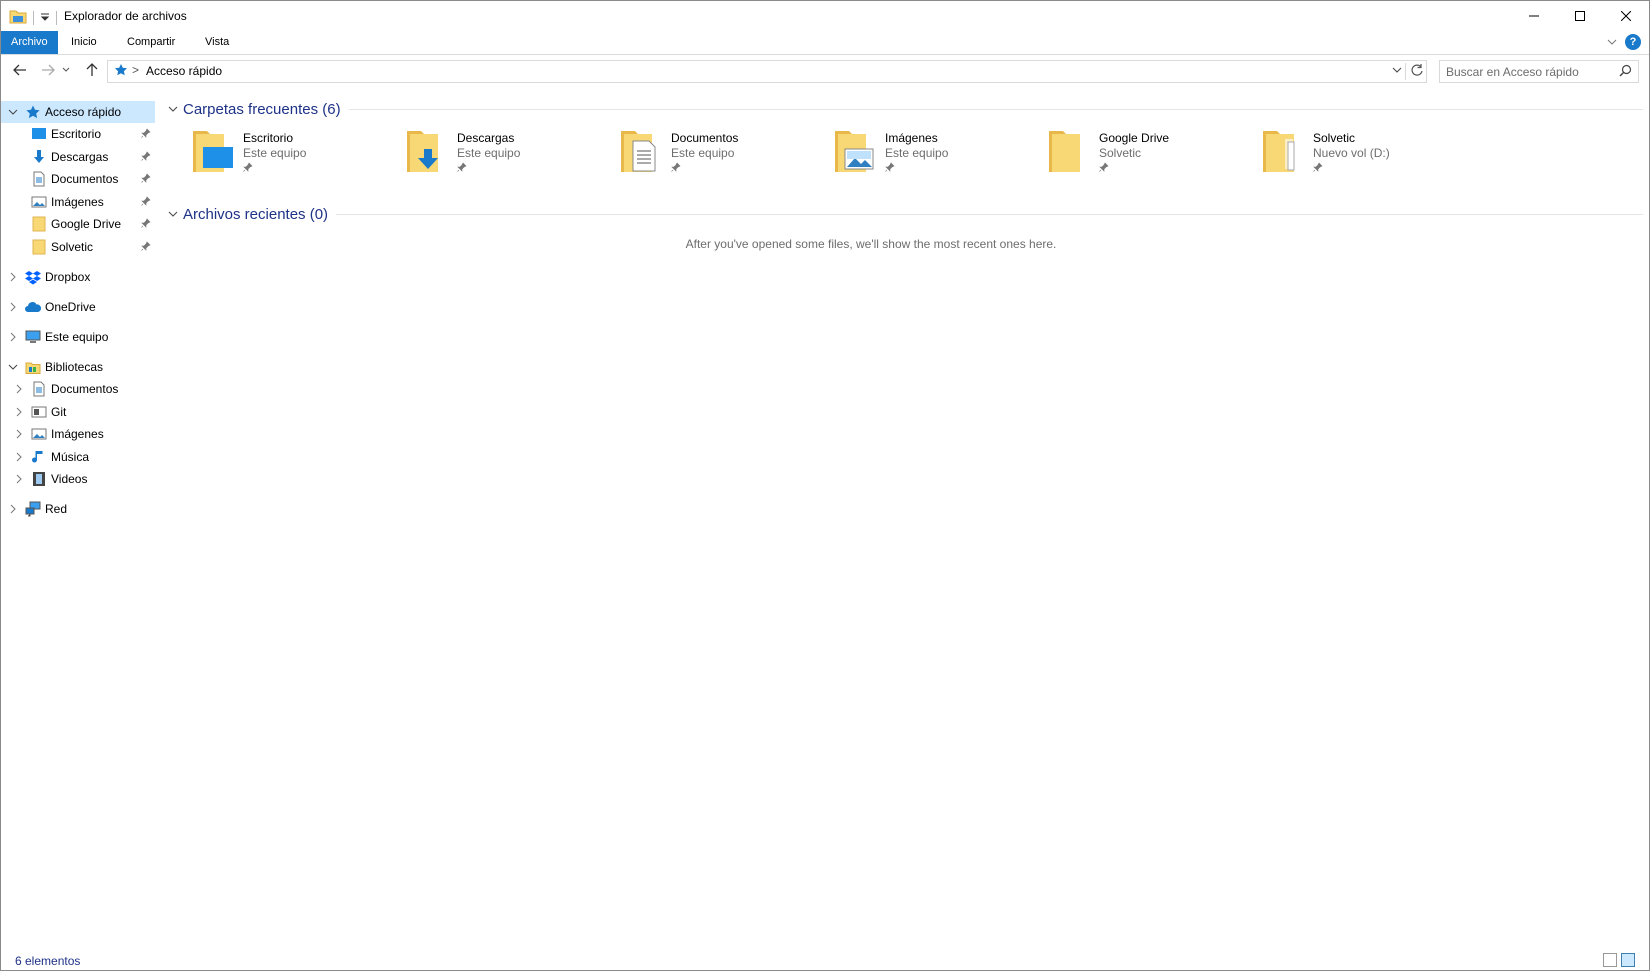 This screenshot has width=1650, height=971. I want to click on sidebar-item-escritorio: Escritorio, so click(78, 134).